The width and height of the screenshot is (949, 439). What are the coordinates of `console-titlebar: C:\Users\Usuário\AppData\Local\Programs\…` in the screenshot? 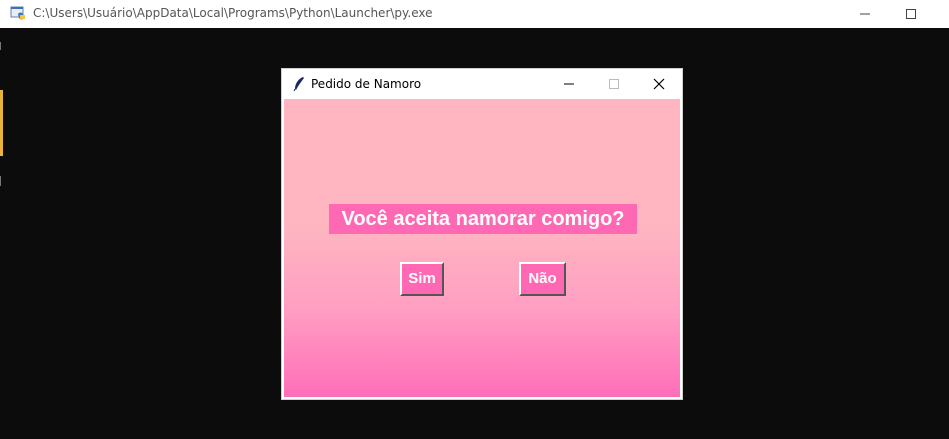 It's located at (474, 14).